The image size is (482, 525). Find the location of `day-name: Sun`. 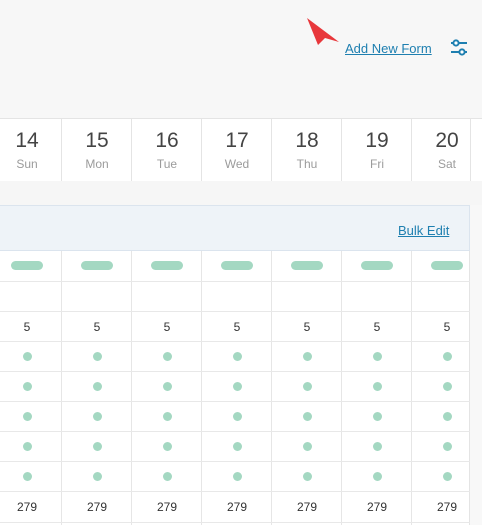

day-name: Sun is located at coordinates (27, 164).